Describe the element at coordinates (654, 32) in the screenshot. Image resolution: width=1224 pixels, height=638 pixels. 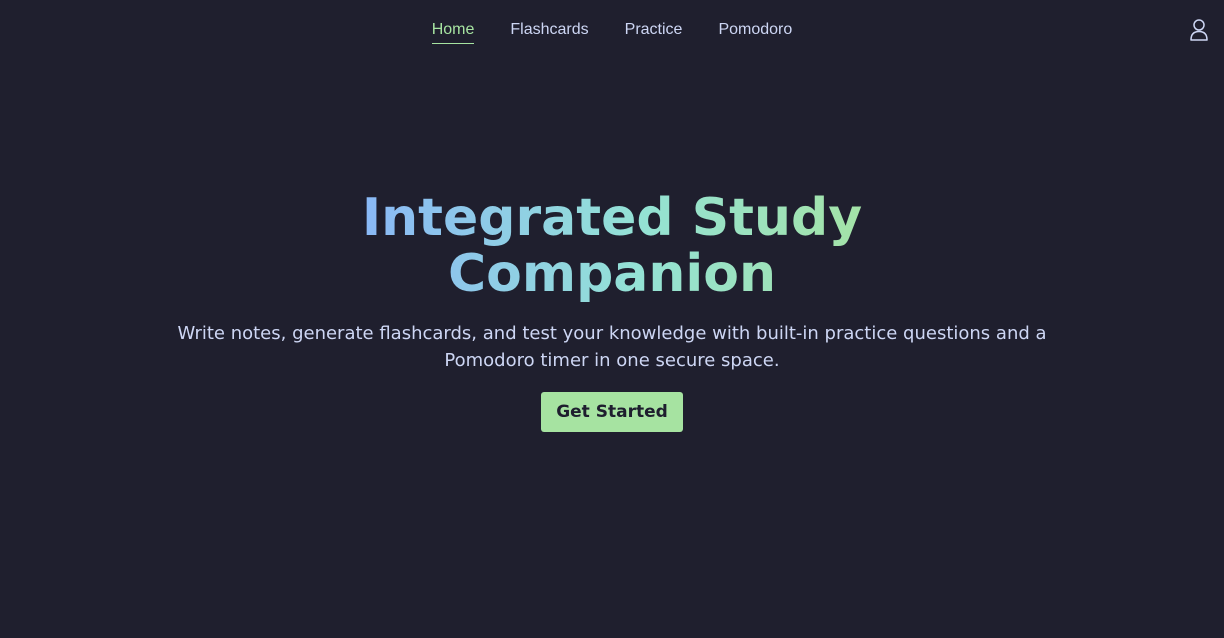
I see `nav-link-practice: Practice` at that location.